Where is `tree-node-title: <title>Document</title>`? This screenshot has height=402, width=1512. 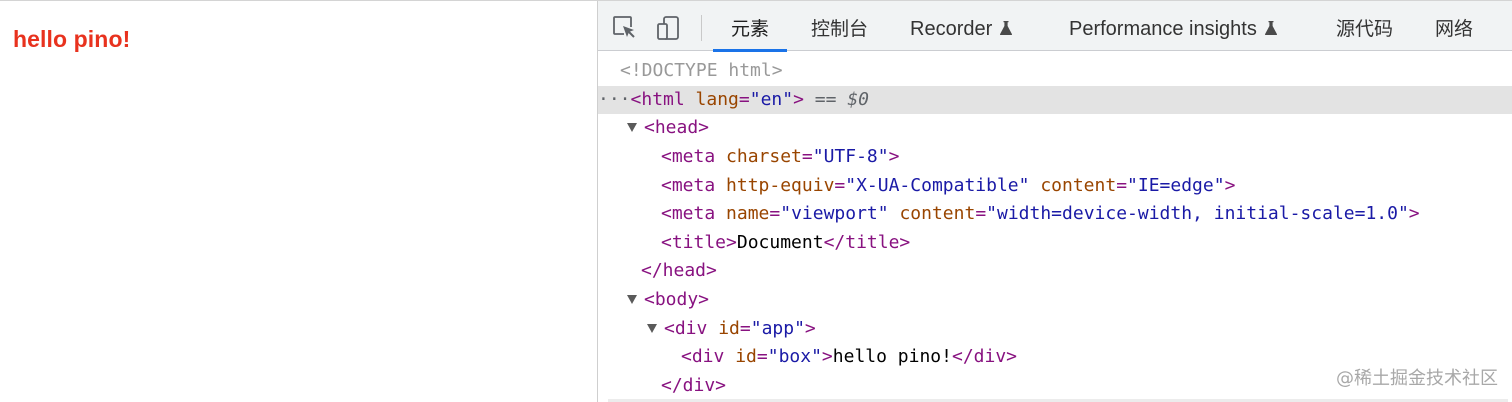
tree-node-title: <title>Document</title> is located at coordinates (1055, 243).